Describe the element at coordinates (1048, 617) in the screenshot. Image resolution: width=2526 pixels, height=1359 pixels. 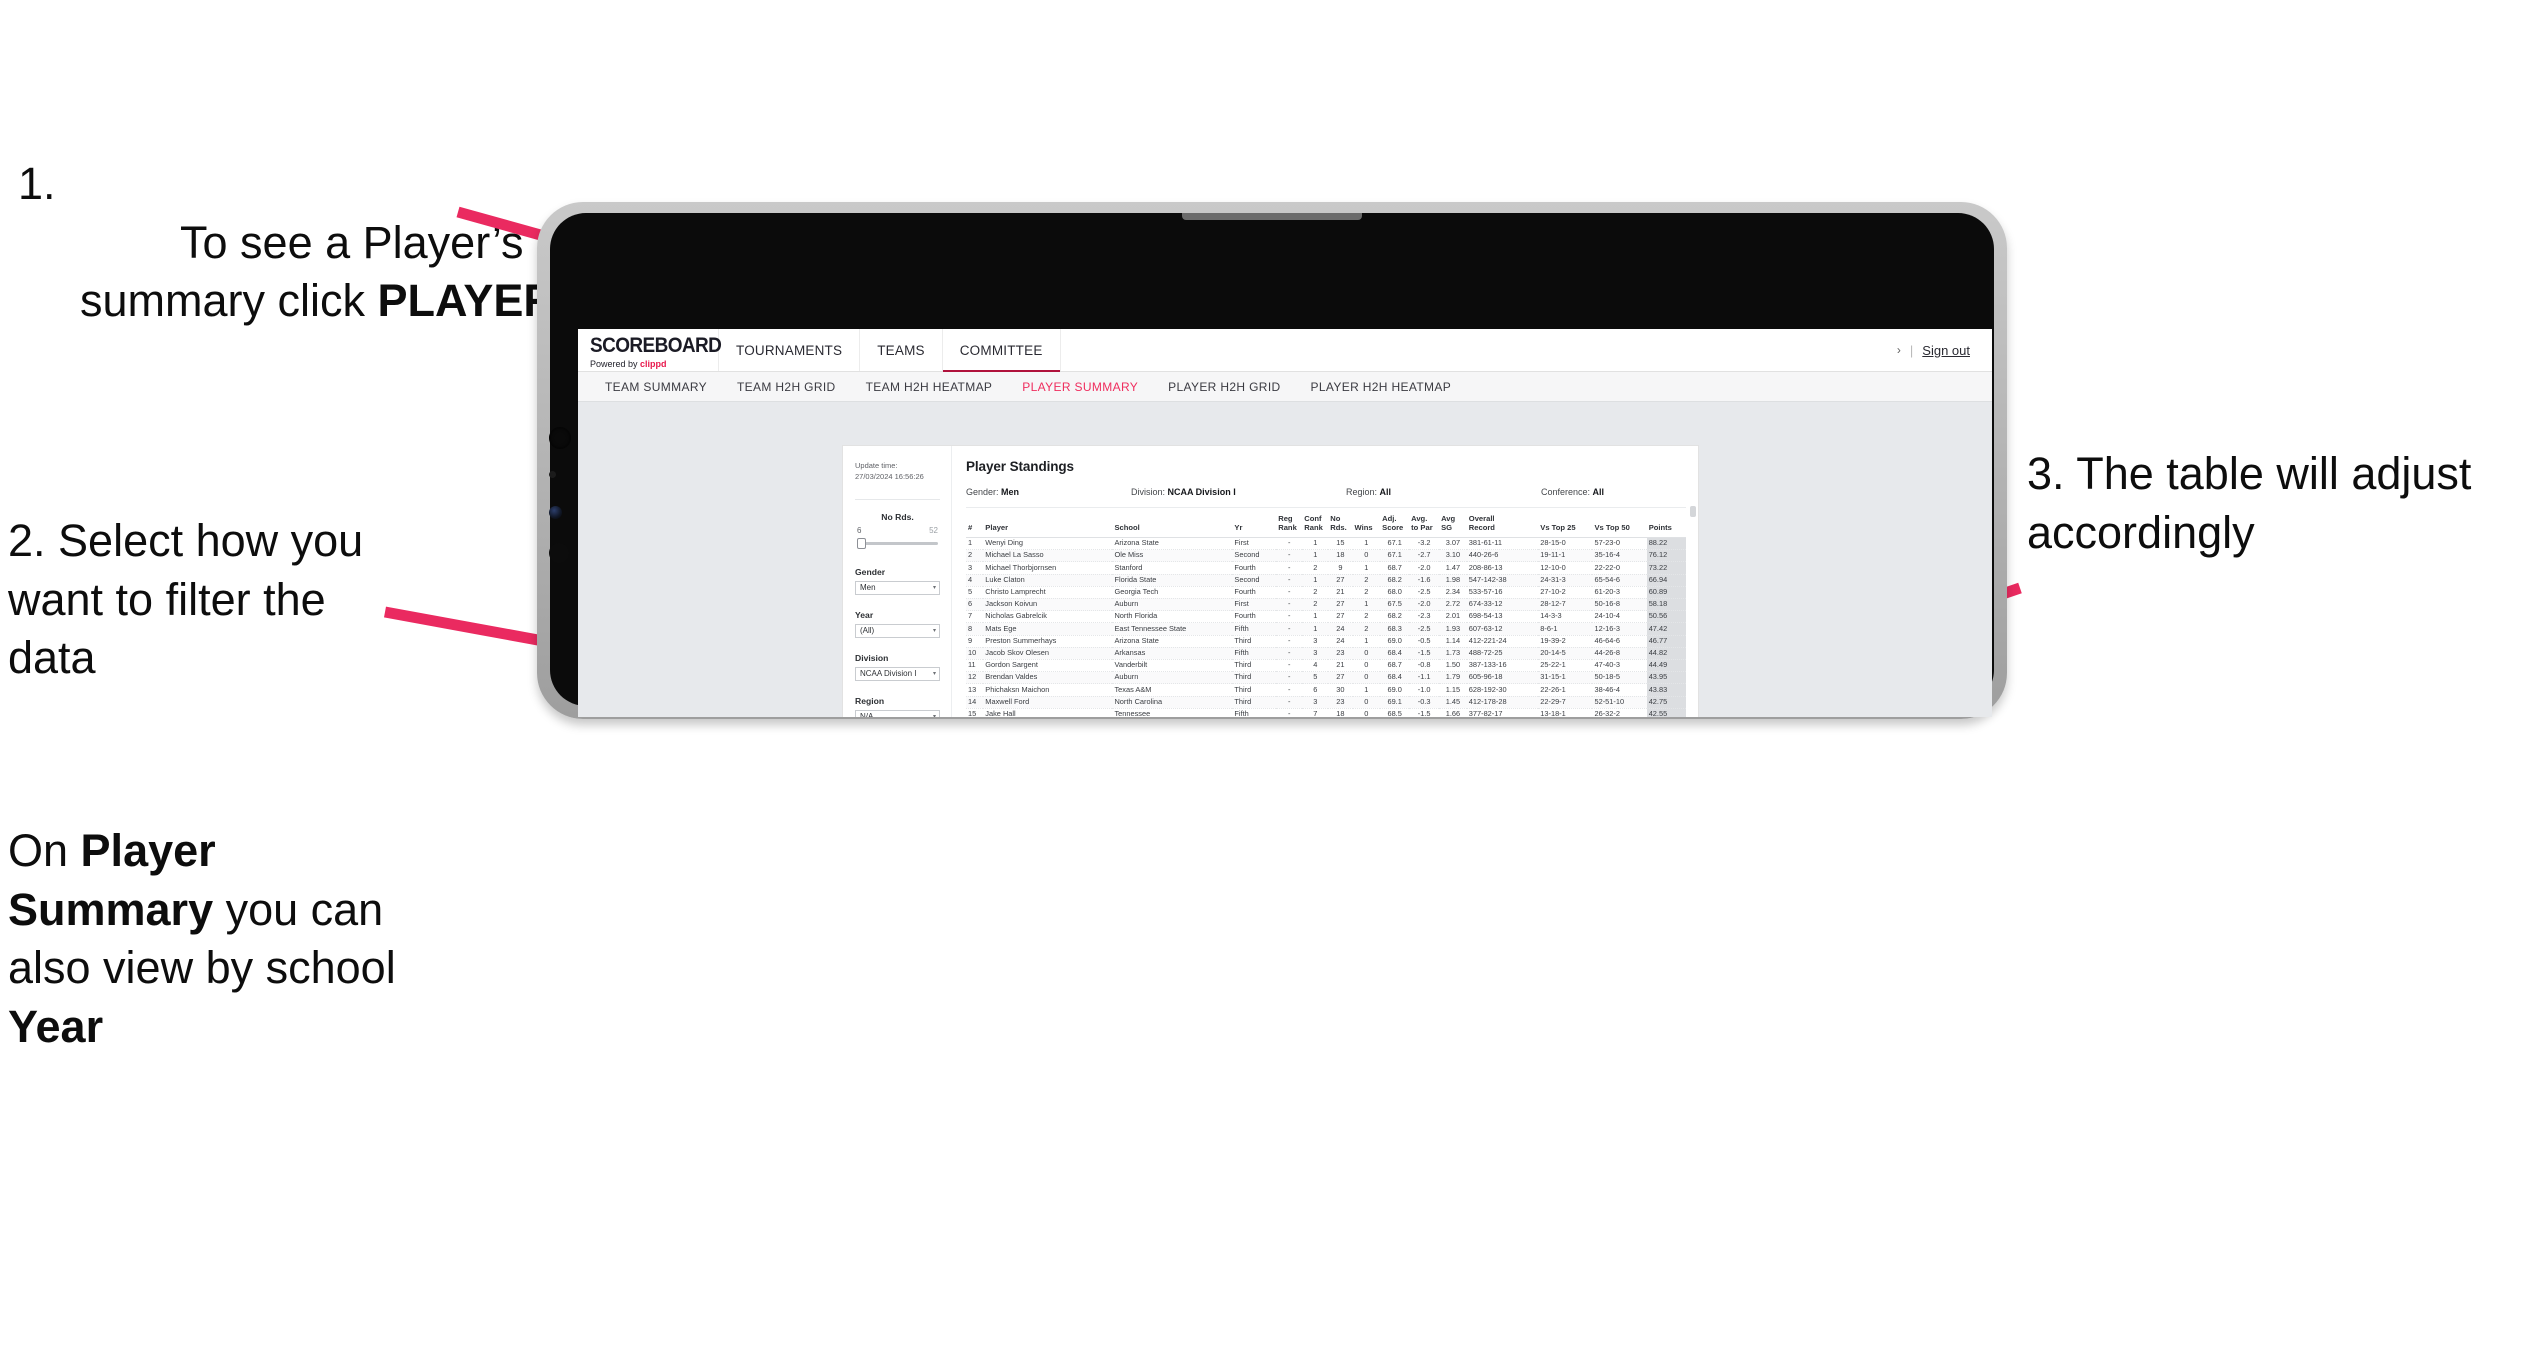
I see `cell-play: Nicholas Gabrelcik` at that location.